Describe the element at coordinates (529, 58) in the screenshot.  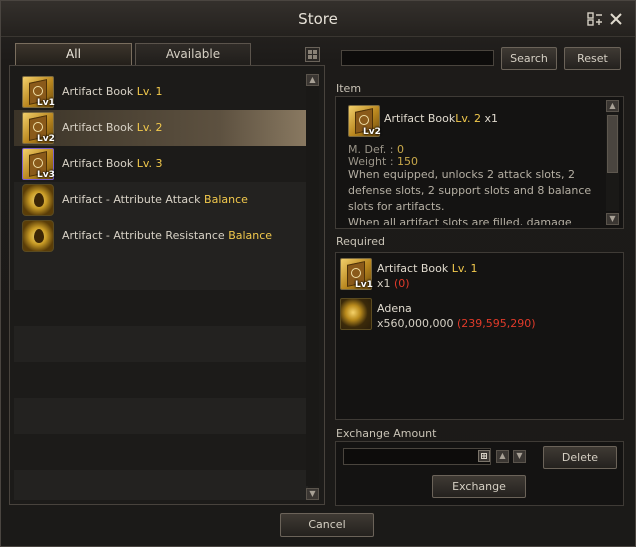
I see `search-button: Search` at that location.